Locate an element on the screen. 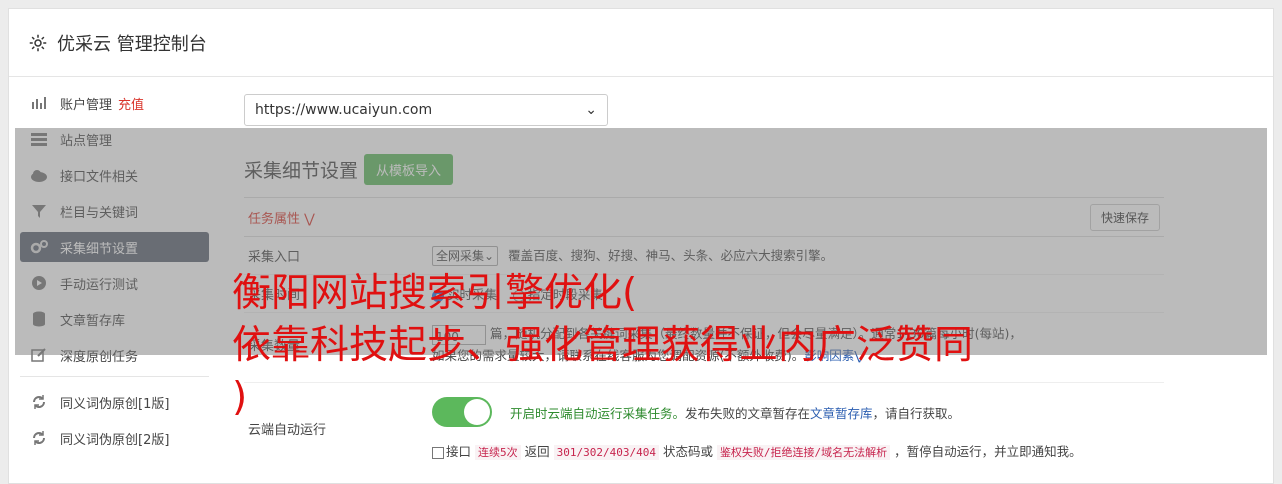 The image size is (1282, 484). panel-header: 优采云 管理控制台 is located at coordinates (641, 43).